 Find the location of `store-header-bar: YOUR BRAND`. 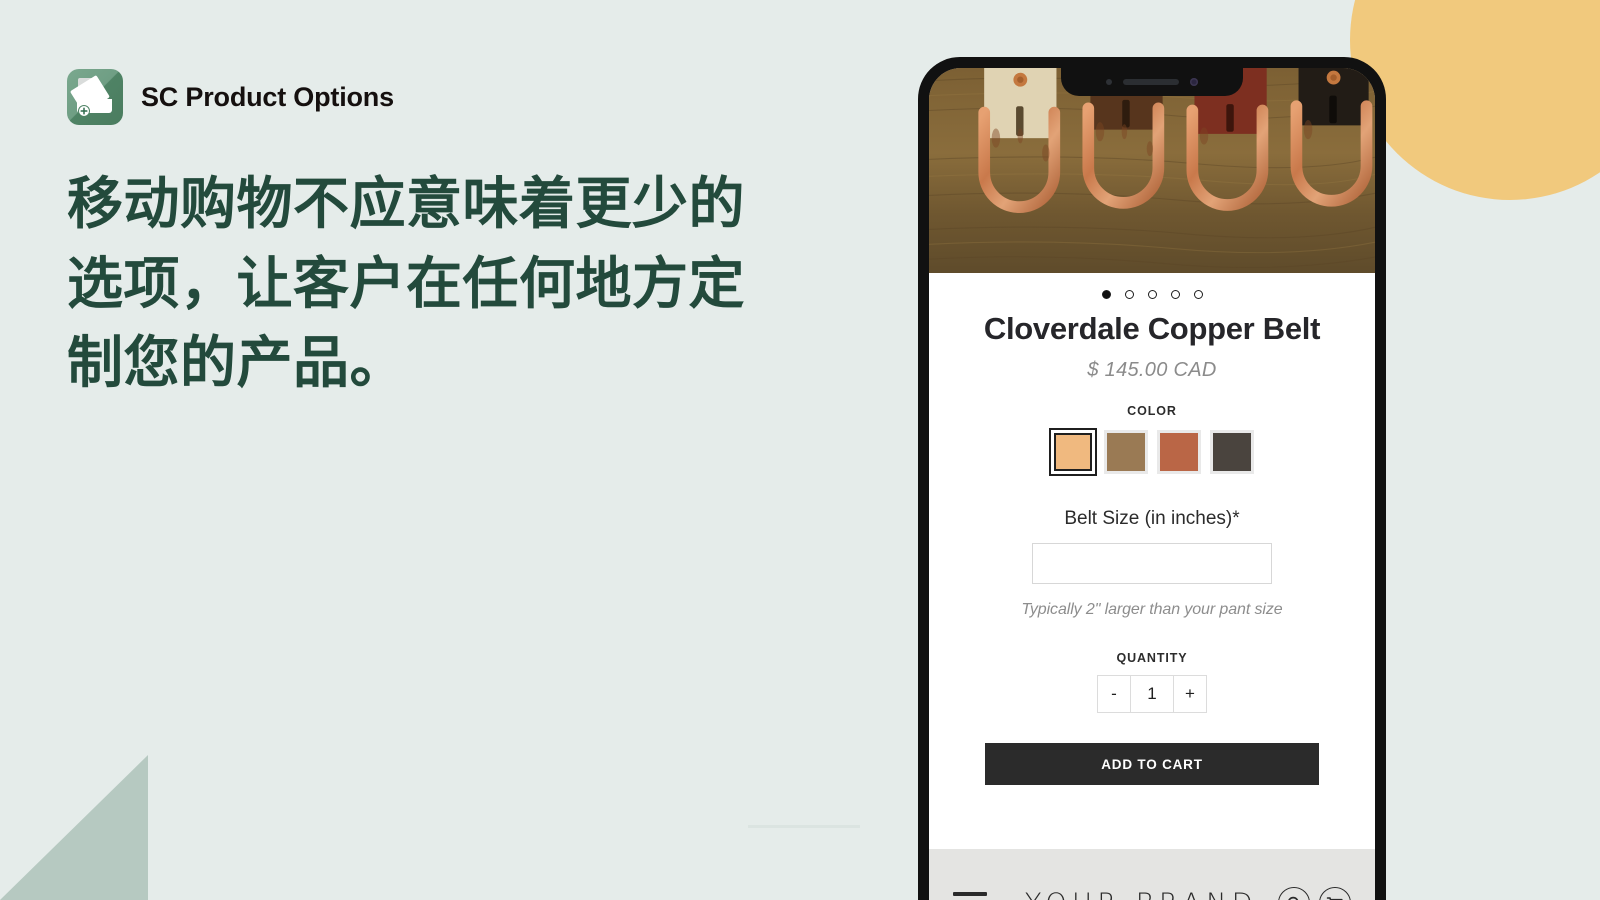

store-header-bar: YOUR BRAND is located at coordinates (1152, 874).